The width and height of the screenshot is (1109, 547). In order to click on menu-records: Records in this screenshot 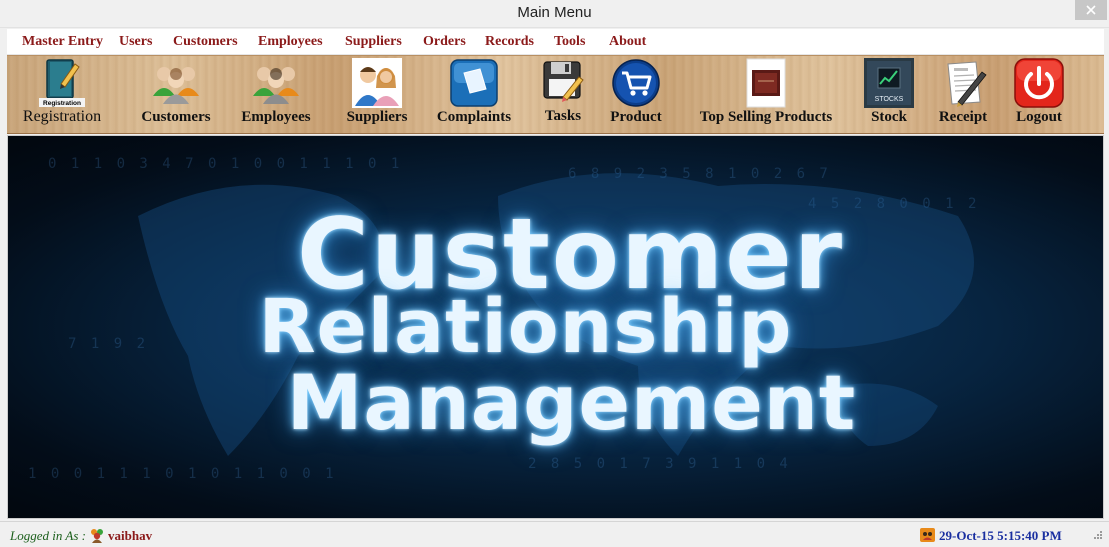, I will do `click(509, 42)`.